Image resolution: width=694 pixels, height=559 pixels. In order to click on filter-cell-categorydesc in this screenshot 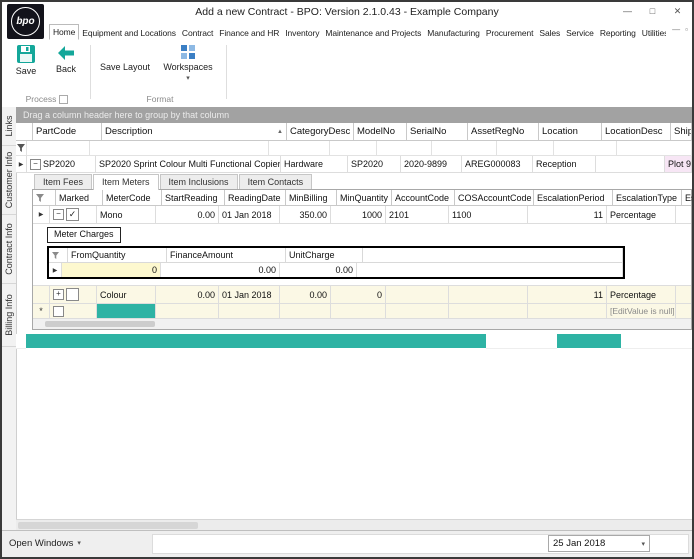, I will do `click(299, 148)`.